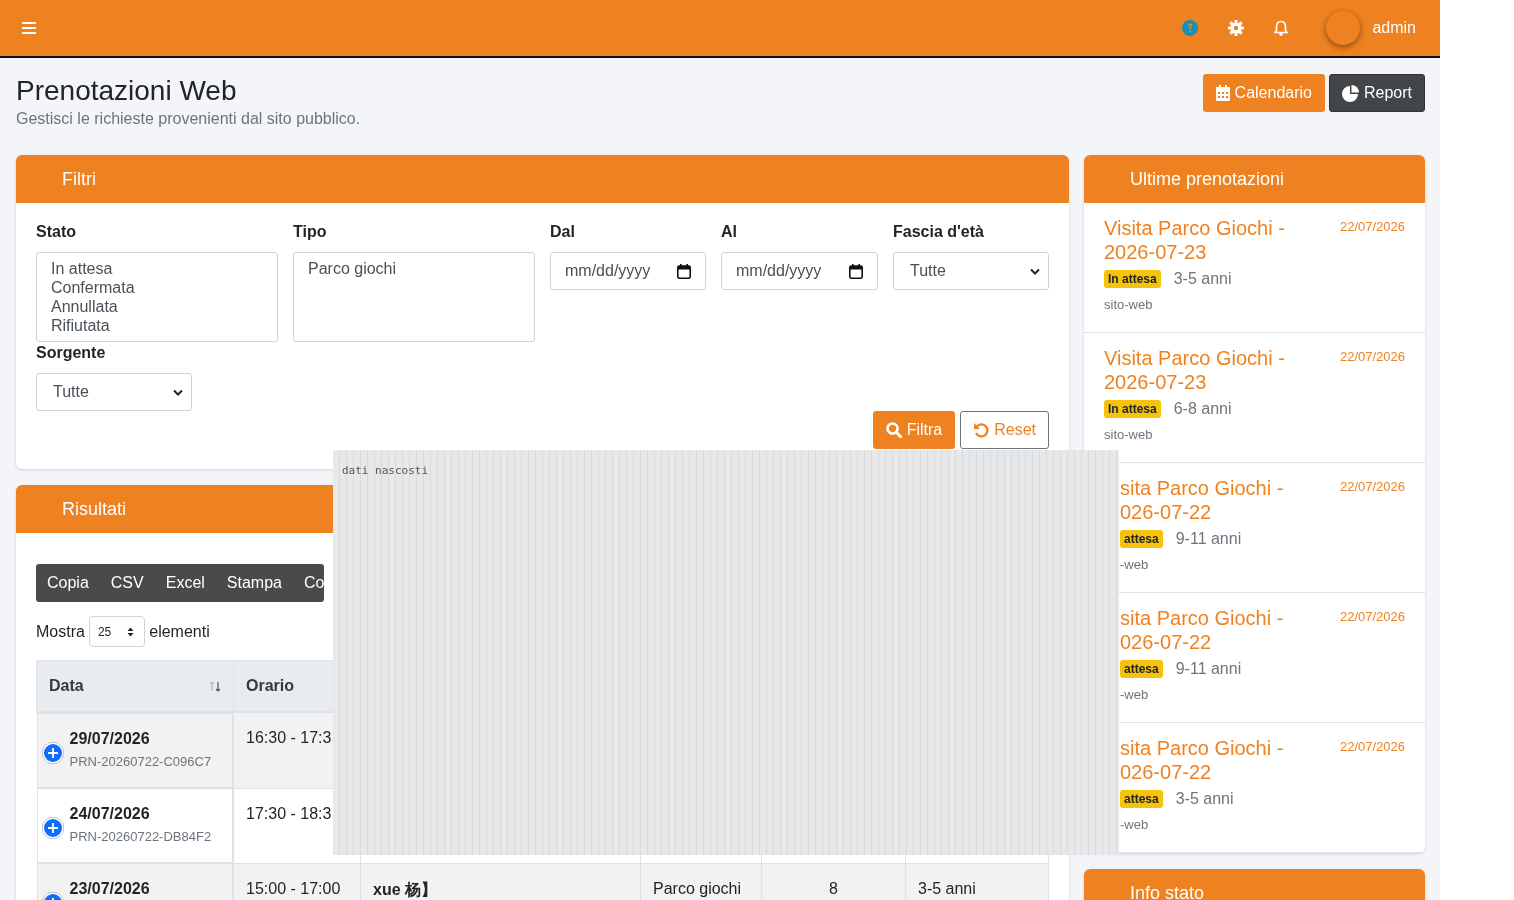 This screenshot has height=900, width=1514. I want to click on export-button: Excel, so click(185, 583).